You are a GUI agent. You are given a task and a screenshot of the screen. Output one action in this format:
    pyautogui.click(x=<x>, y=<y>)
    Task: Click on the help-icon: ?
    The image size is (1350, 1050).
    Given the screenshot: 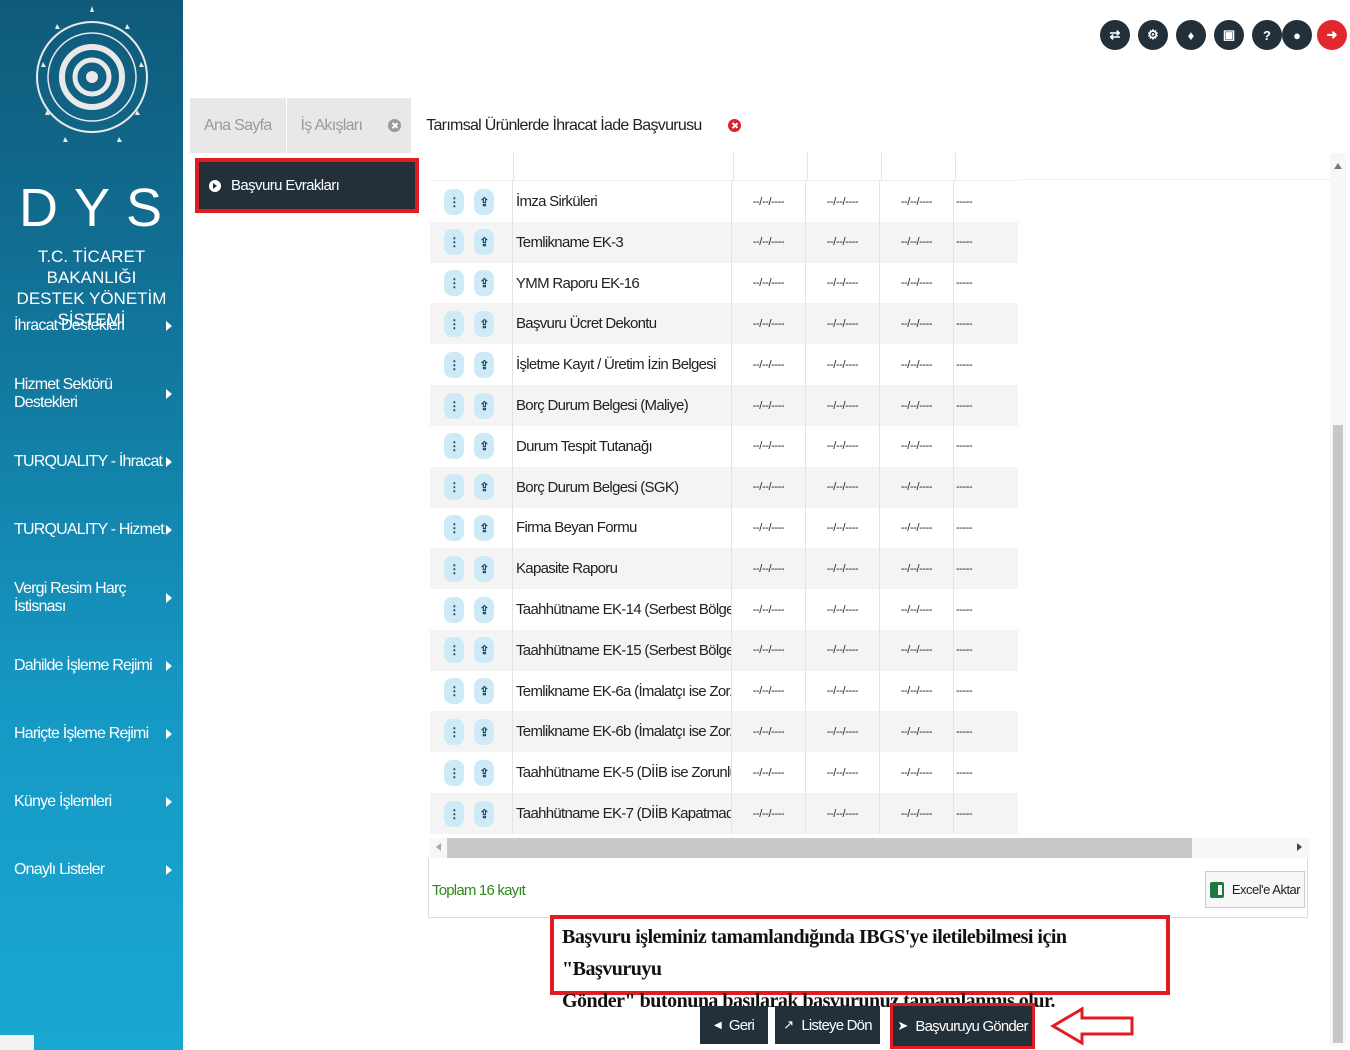 What is the action you would take?
    pyautogui.click(x=1267, y=35)
    